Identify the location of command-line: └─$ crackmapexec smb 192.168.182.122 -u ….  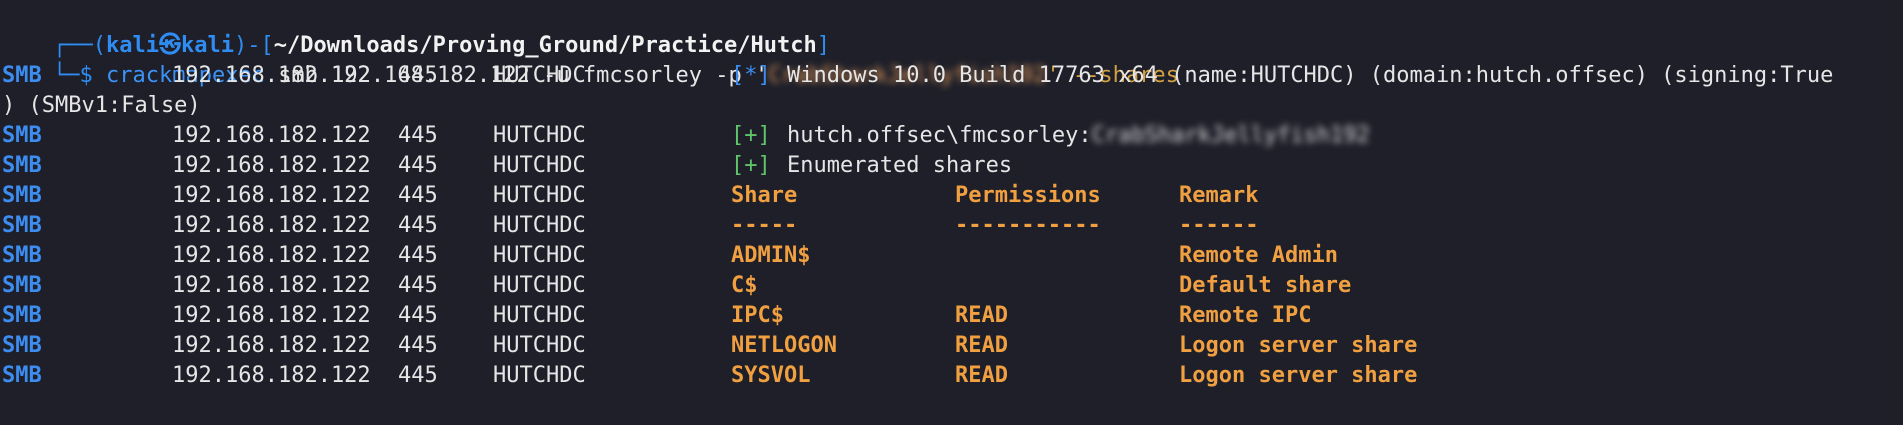
(951, 59).